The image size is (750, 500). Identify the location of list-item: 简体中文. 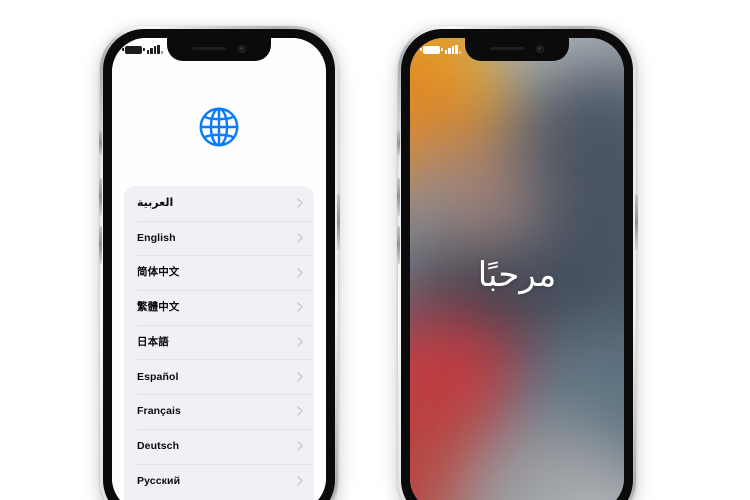
(219, 272).